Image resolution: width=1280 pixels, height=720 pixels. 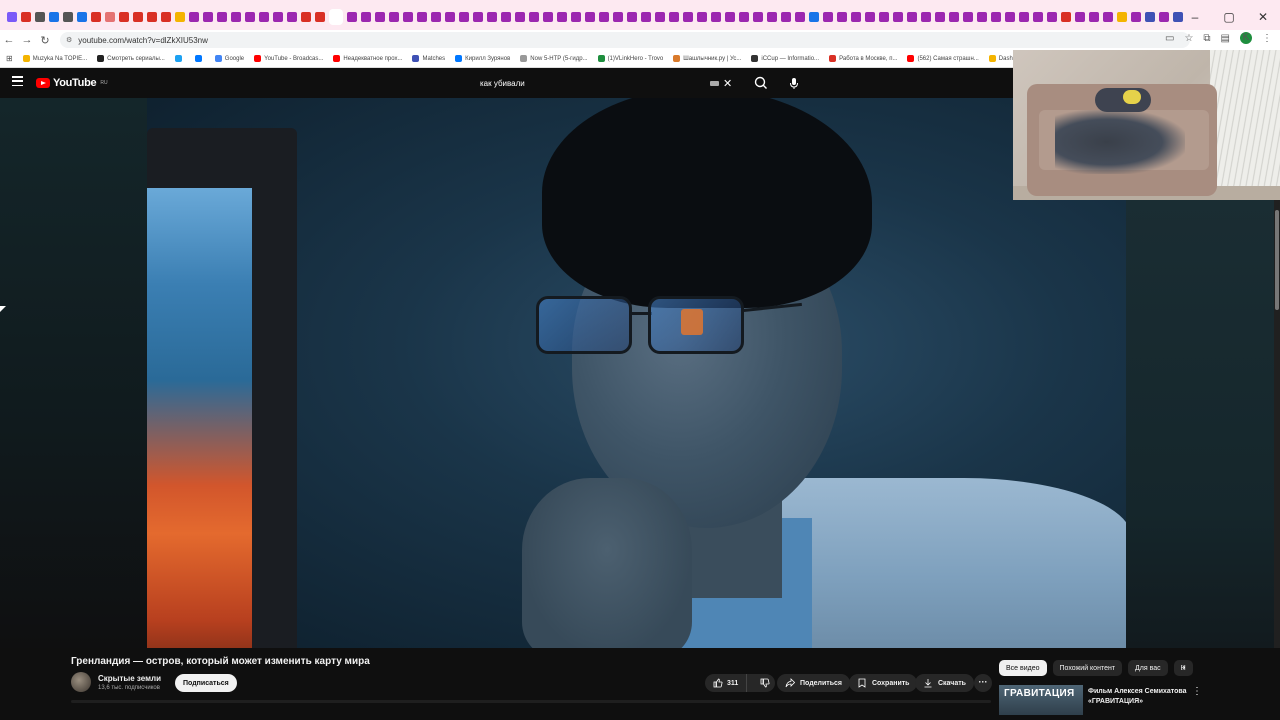 What do you see at coordinates (143, 40) in the screenshot?
I see `url-text: youtube.com/watch?v=dlZkXIU53nw` at bounding box center [143, 40].